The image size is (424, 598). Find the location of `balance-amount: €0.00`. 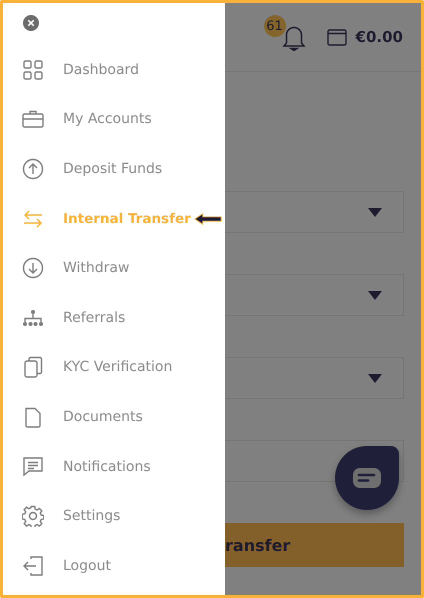

balance-amount: €0.00 is located at coordinates (379, 37).